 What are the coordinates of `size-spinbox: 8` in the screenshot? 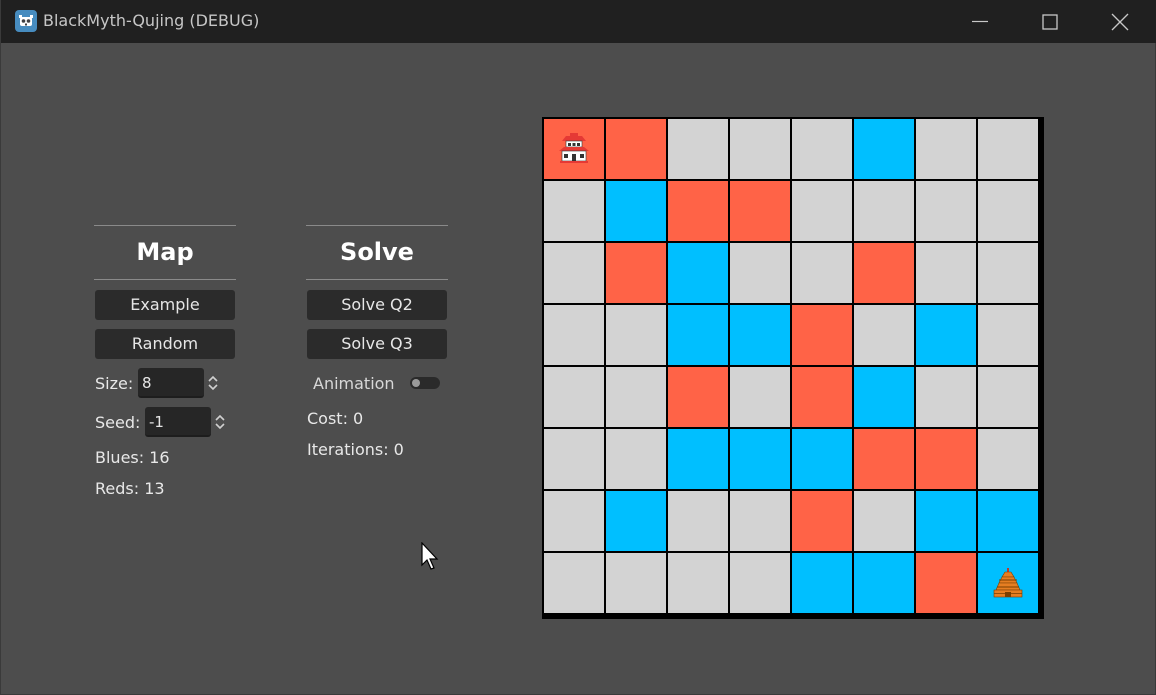 It's located at (171, 383).